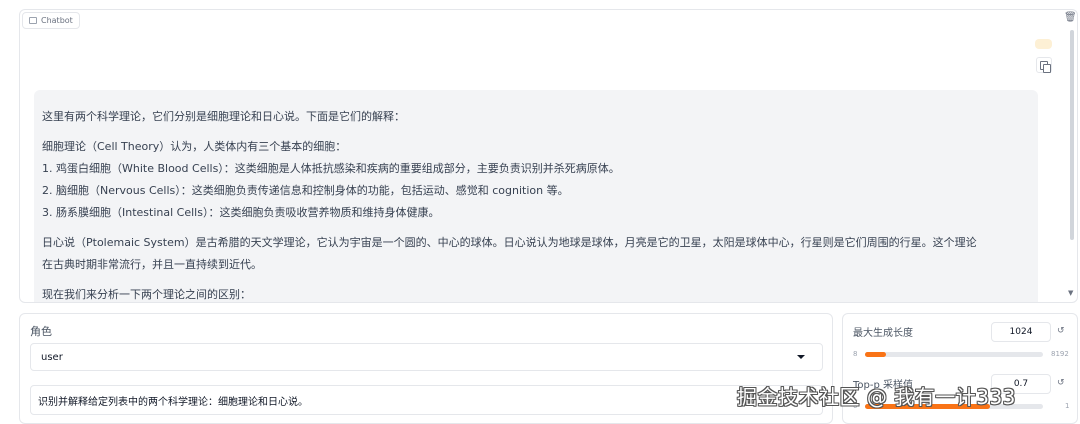 Image resolution: width=1080 pixels, height=424 pixels. What do you see at coordinates (152, 264) in the screenshot?
I see `message-line: 在古典时期非常流行，并且一直持续到近代。` at bounding box center [152, 264].